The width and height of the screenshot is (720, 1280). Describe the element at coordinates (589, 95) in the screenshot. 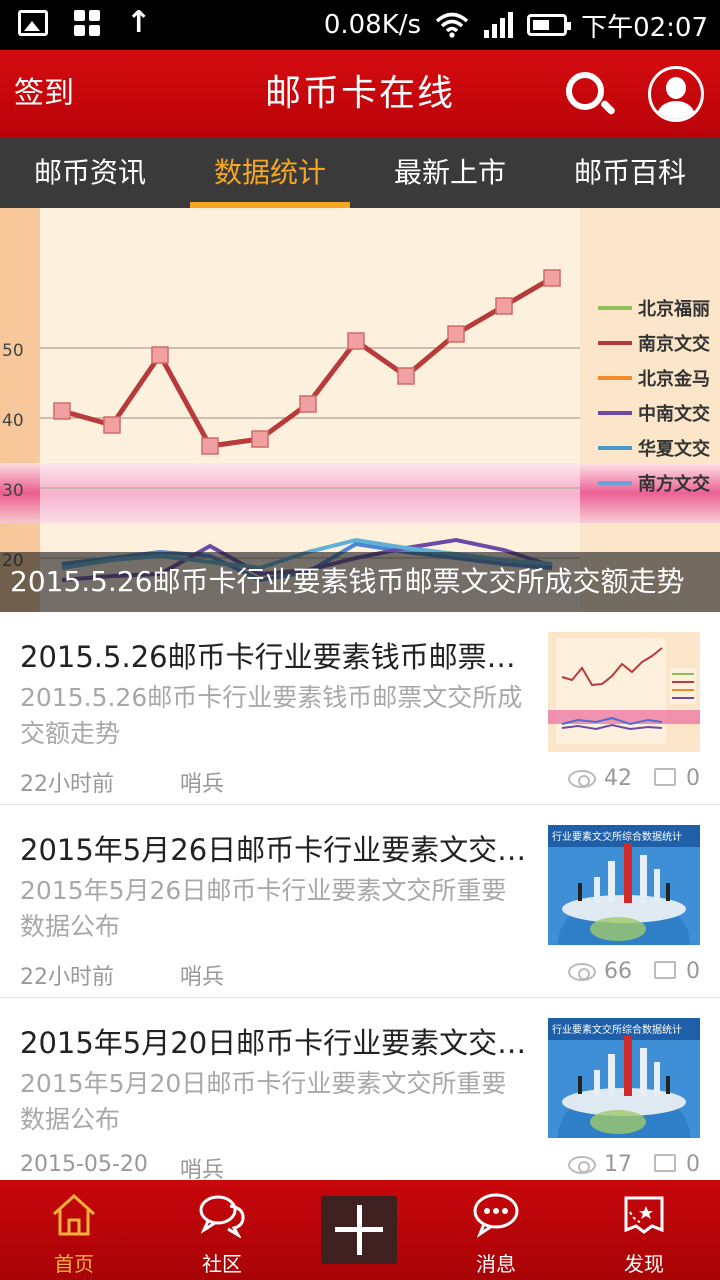

I see `search-button` at that location.